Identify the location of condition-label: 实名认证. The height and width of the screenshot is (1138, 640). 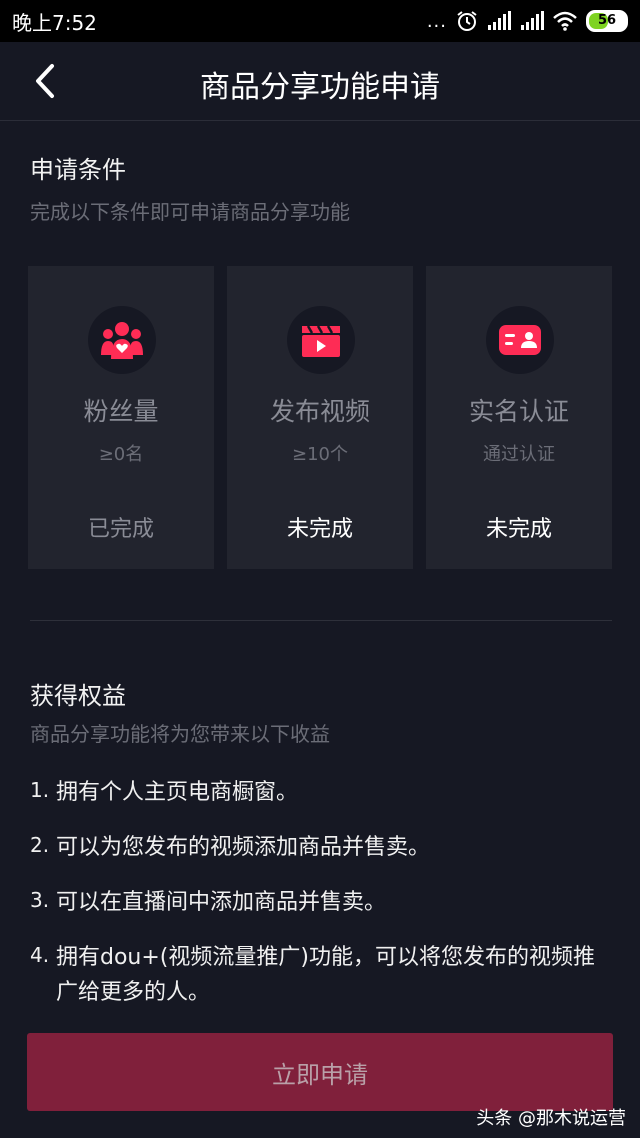
(518, 411).